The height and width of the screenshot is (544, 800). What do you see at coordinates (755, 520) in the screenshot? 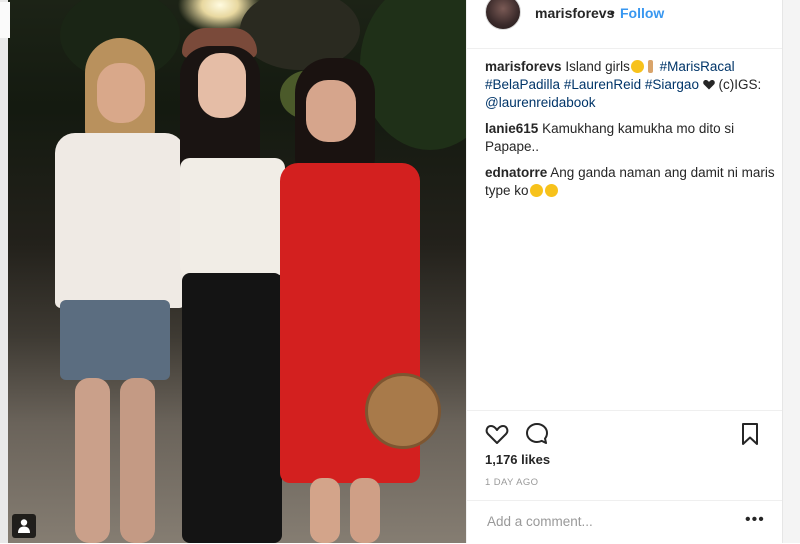
I see `more-options-icon: •••` at bounding box center [755, 520].